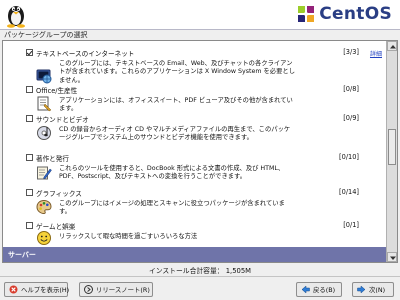  What do you see at coordinates (392, 147) in the screenshot?
I see `scrollbar-thumb` at bounding box center [392, 147].